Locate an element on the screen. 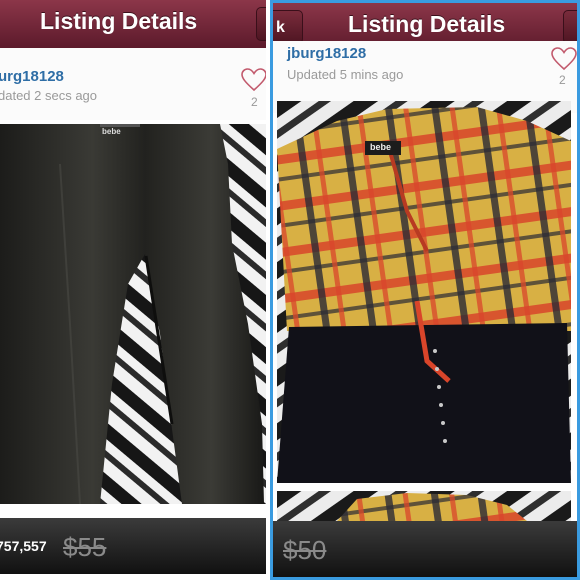 This screenshot has height=580, width=580. updated-timestamp: dated 2 secs ago is located at coordinates (49, 95).